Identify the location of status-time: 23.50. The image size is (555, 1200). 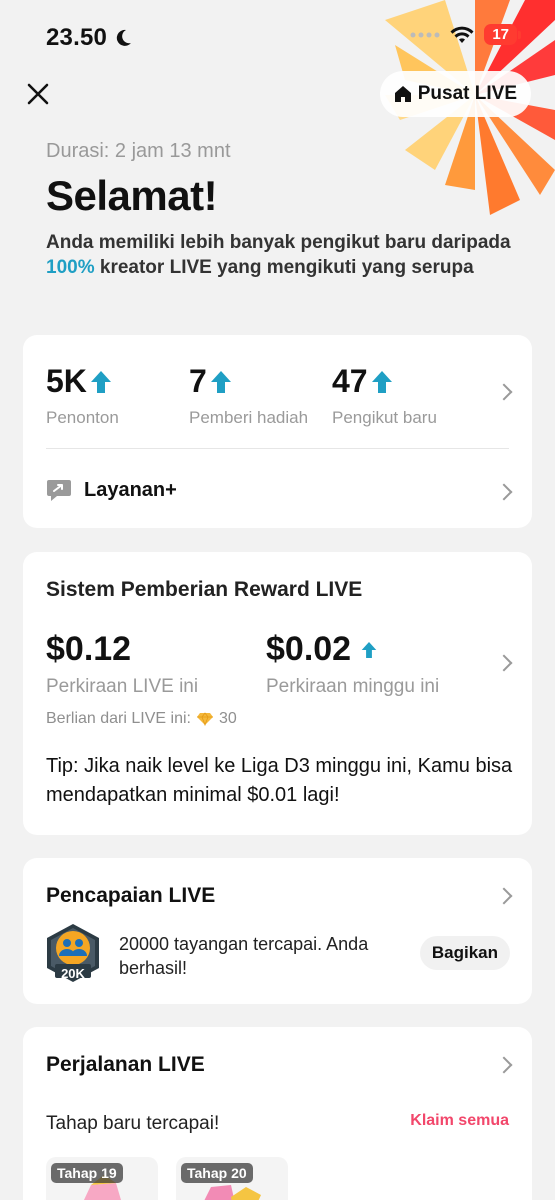
(89, 38).